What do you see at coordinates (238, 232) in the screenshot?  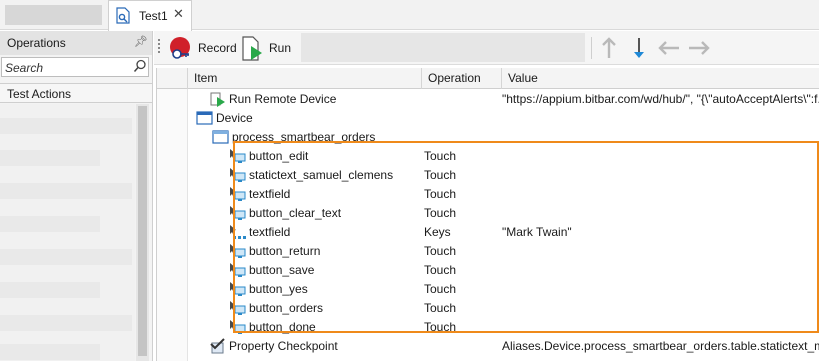 I see `keys-icon` at bounding box center [238, 232].